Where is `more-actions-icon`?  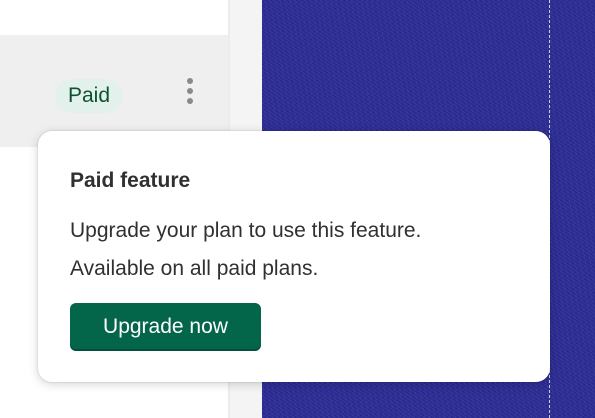
more-actions-icon is located at coordinates (190, 91).